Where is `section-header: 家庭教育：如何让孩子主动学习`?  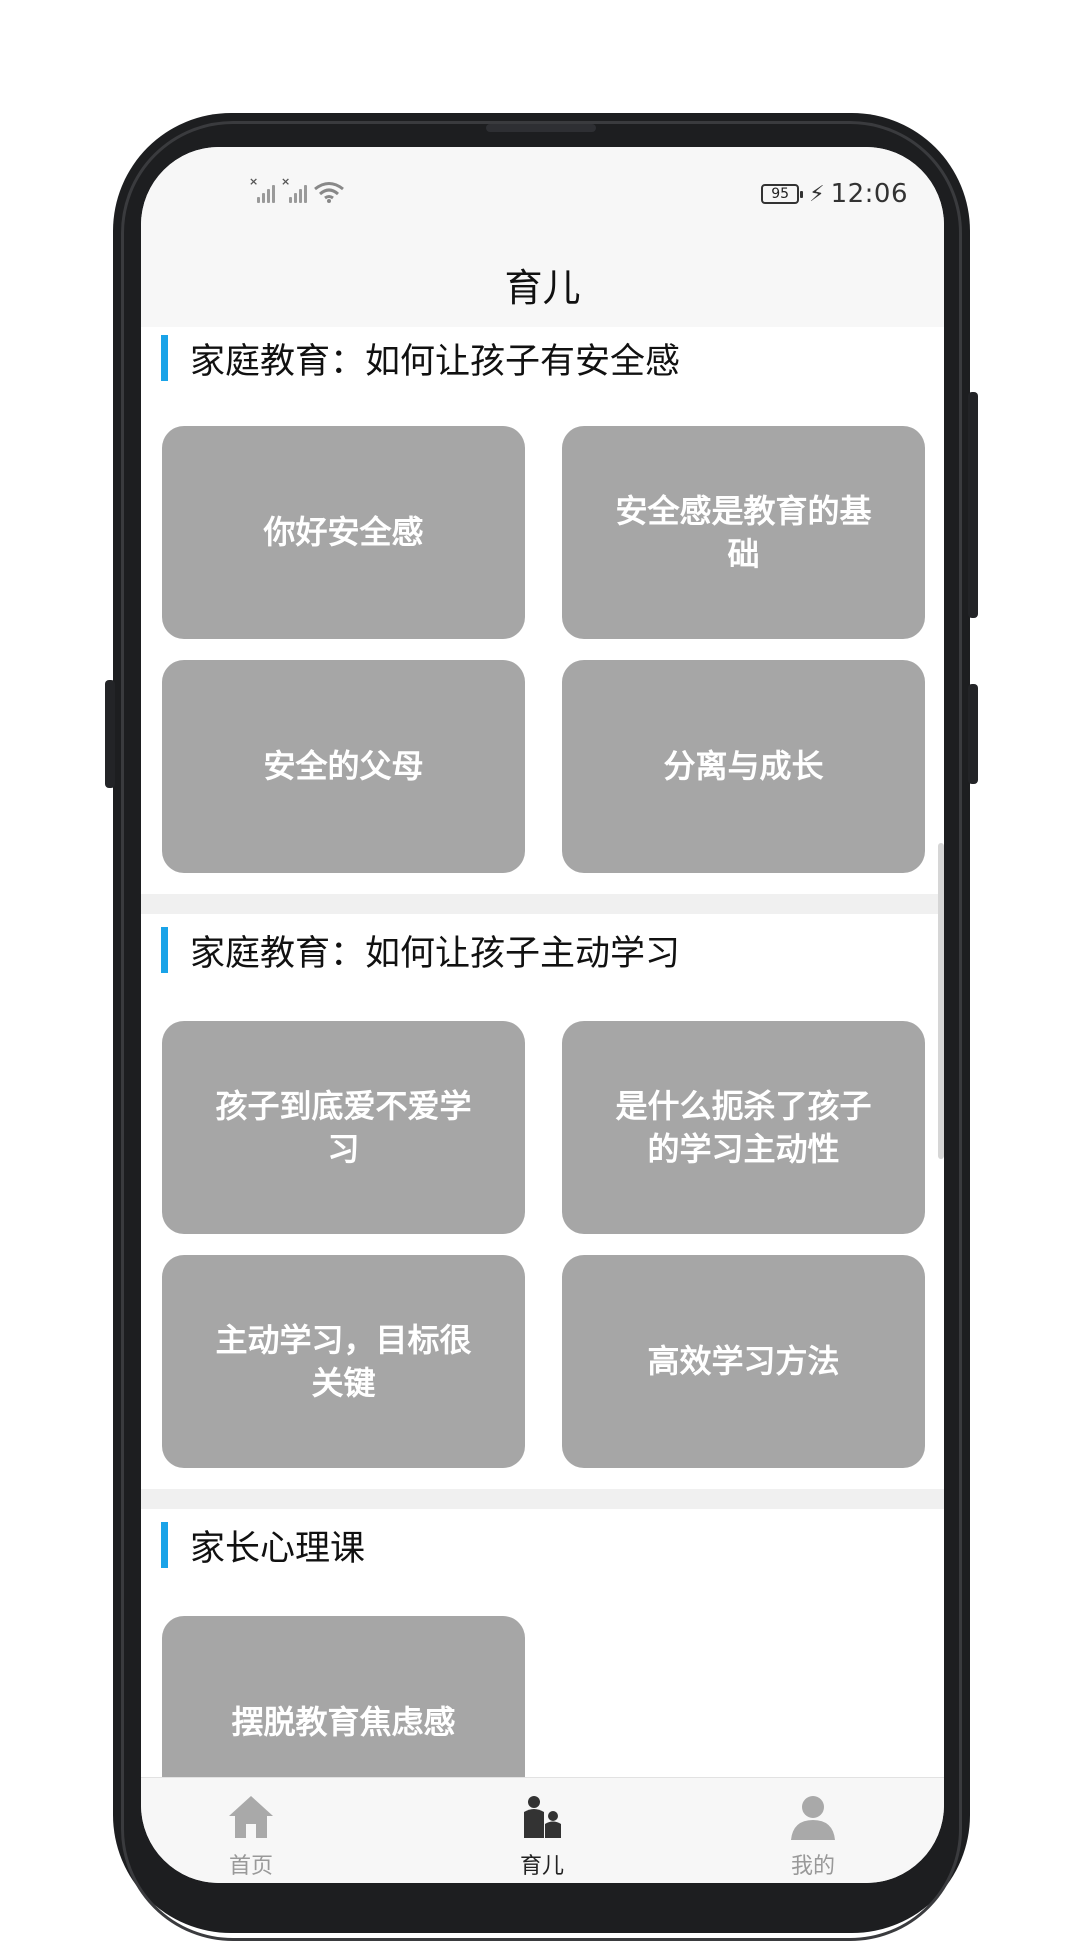
section-header: 家庭教育：如何让孩子主动学习 is located at coordinates (420, 950).